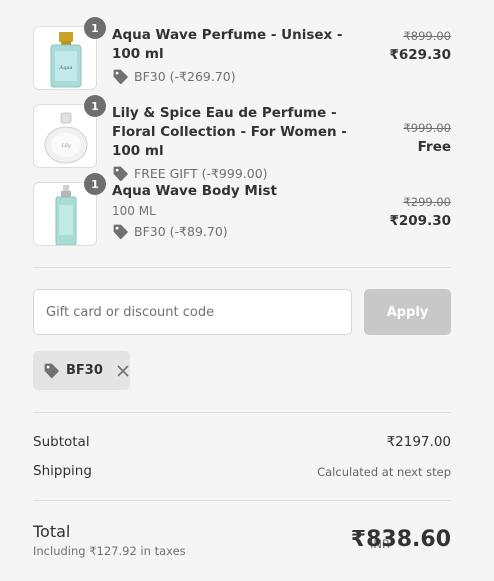 This screenshot has height=581, width=494. I want to click on product-variant: 100 ML, so click(134, 211).